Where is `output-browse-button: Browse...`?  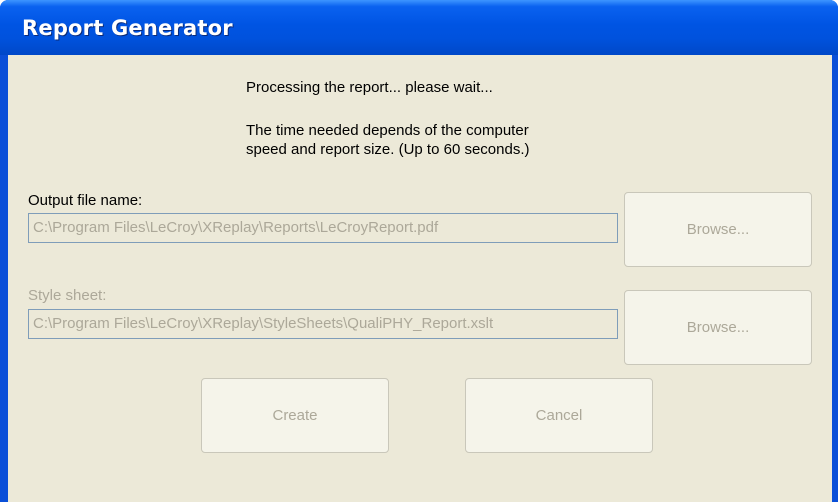
output-browse-button: Browse... is located at coordinates (718, 229).